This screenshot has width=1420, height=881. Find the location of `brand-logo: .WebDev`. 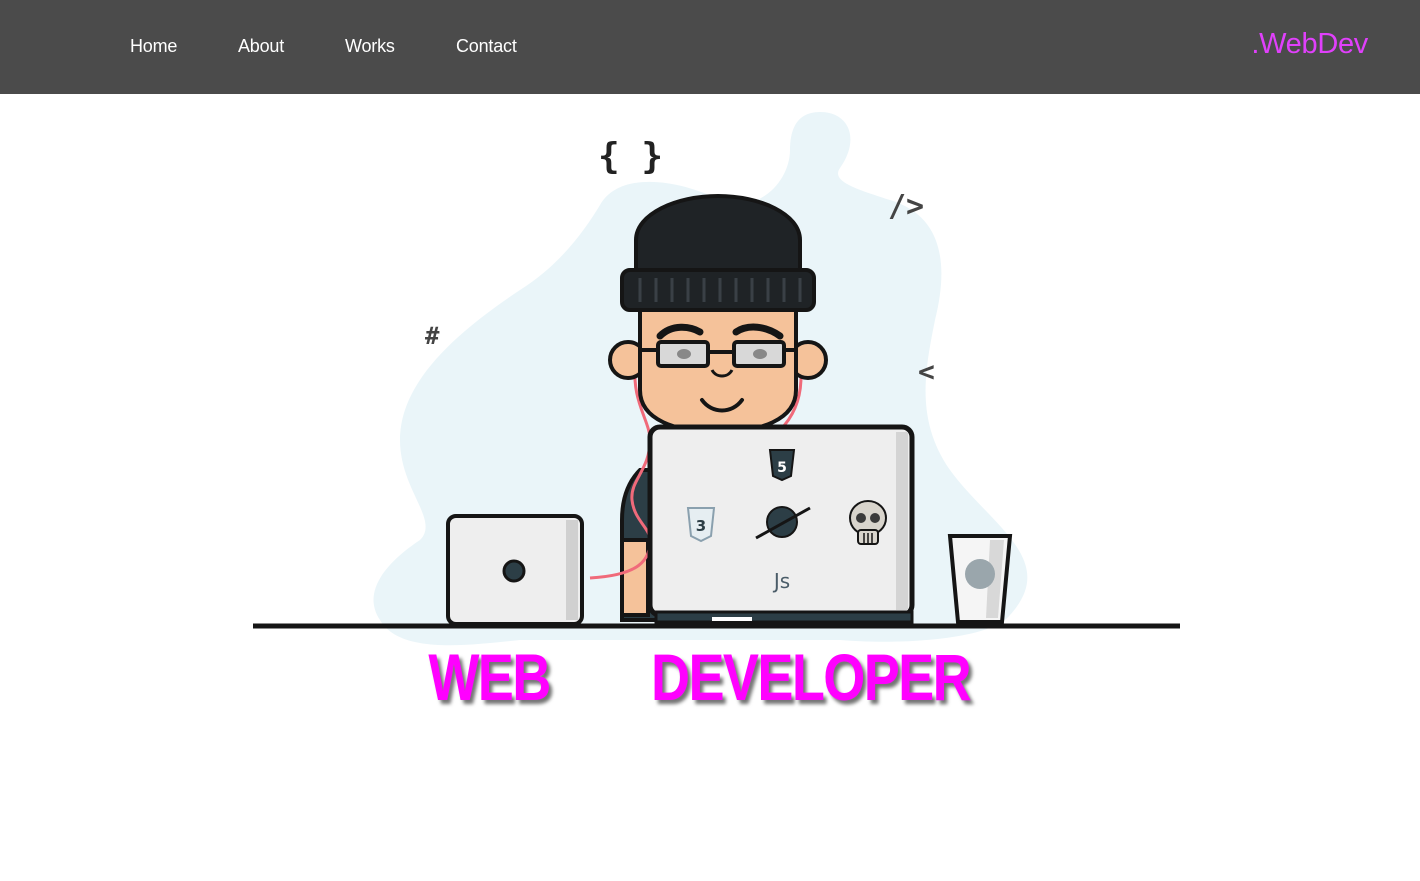

brand-logo: .WebDev is located at coordinates (1309, 44).